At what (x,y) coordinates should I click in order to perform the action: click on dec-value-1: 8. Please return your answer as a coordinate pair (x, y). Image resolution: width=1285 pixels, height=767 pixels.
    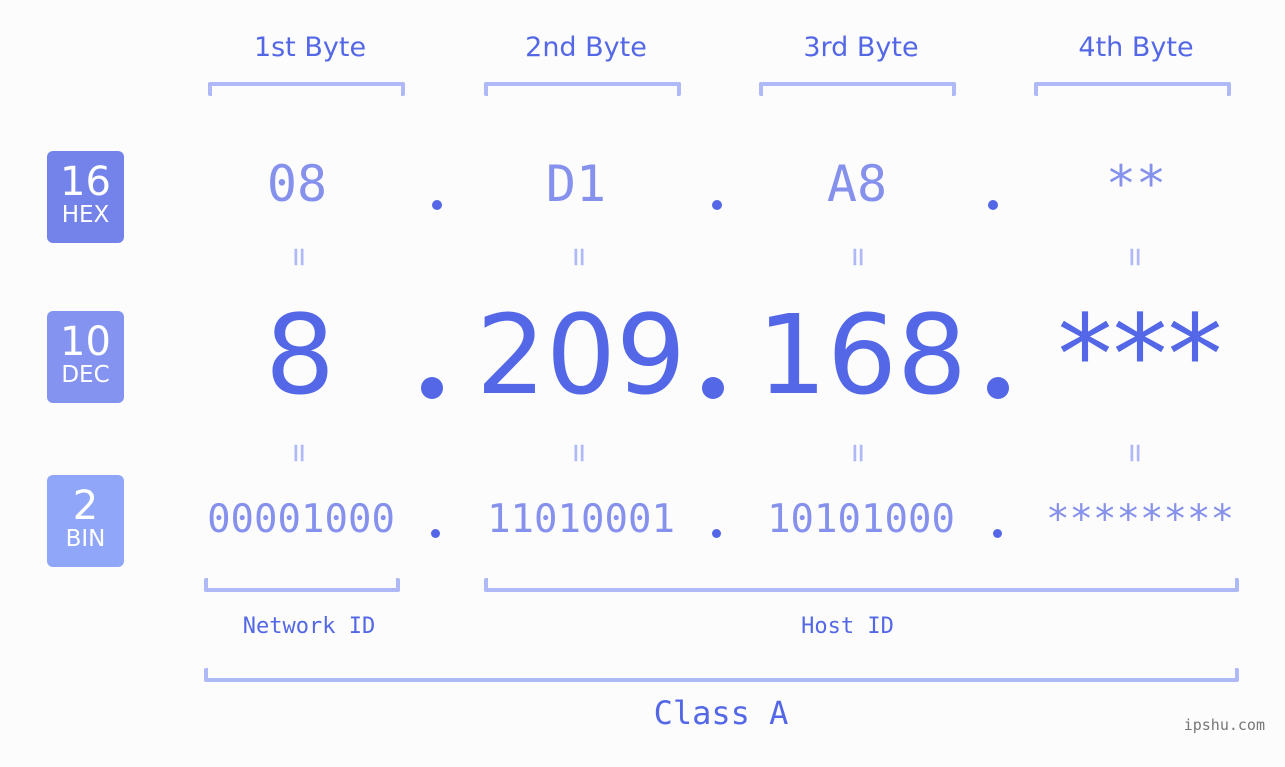
    Looking at the image, I should click on (300, 355).